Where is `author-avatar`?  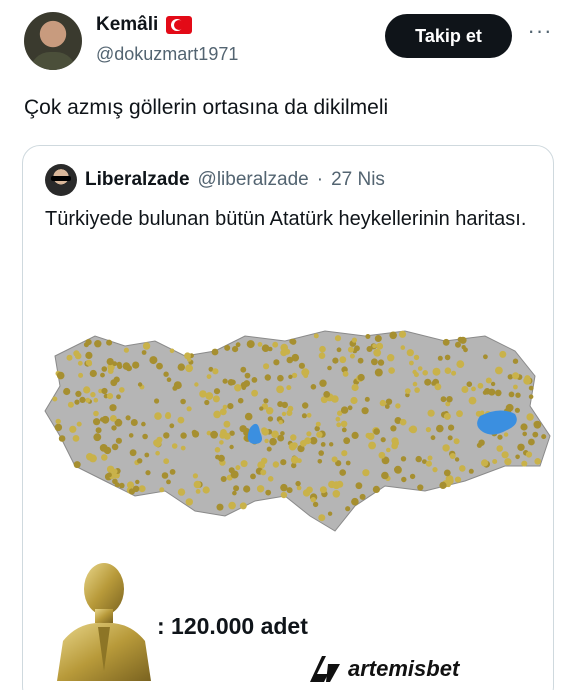
author-avatar is located at coordinates (53, 41).